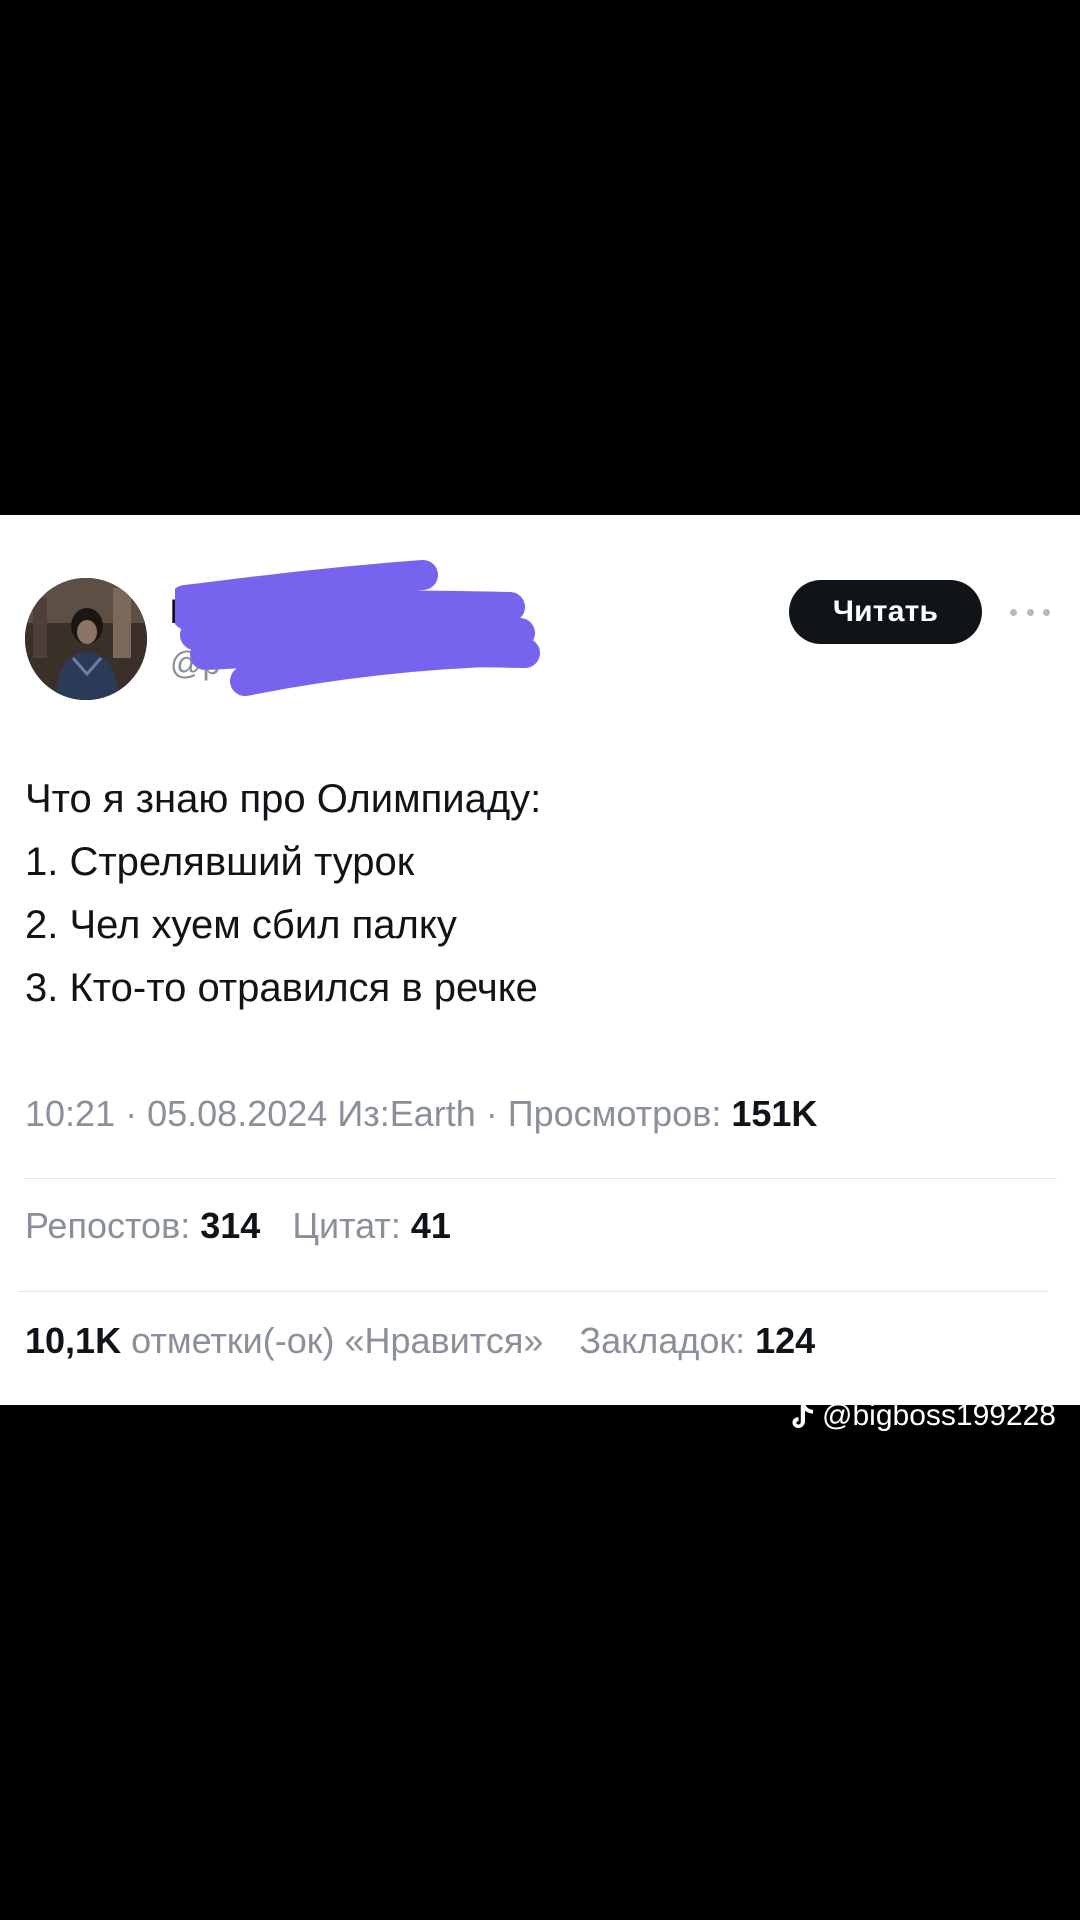 Image resolution: width=1080 pixels, height=1920 pixels. I want to click on quotes-stat: Цитат: 41, so click(371, 1225).